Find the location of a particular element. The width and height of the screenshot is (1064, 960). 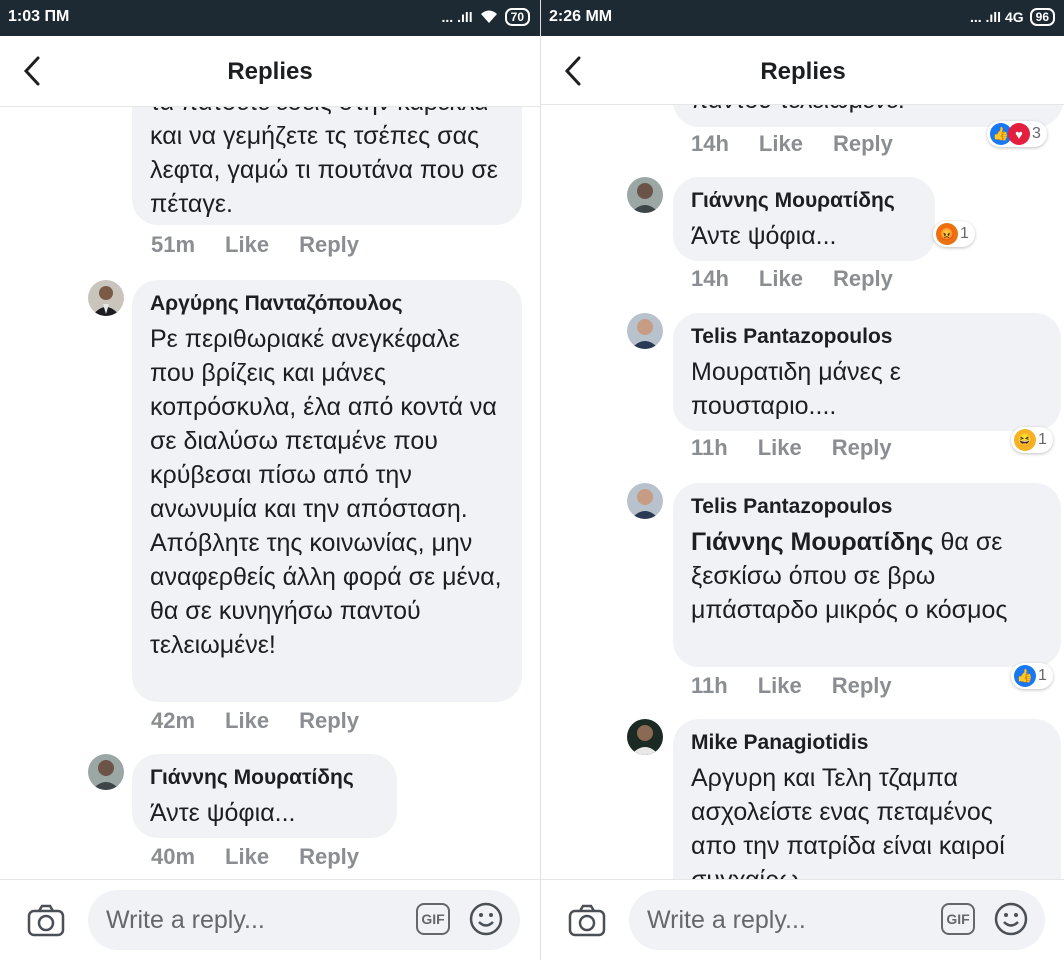

status-time: 2:26 ΜΜ is located at coordinates (581, 16).